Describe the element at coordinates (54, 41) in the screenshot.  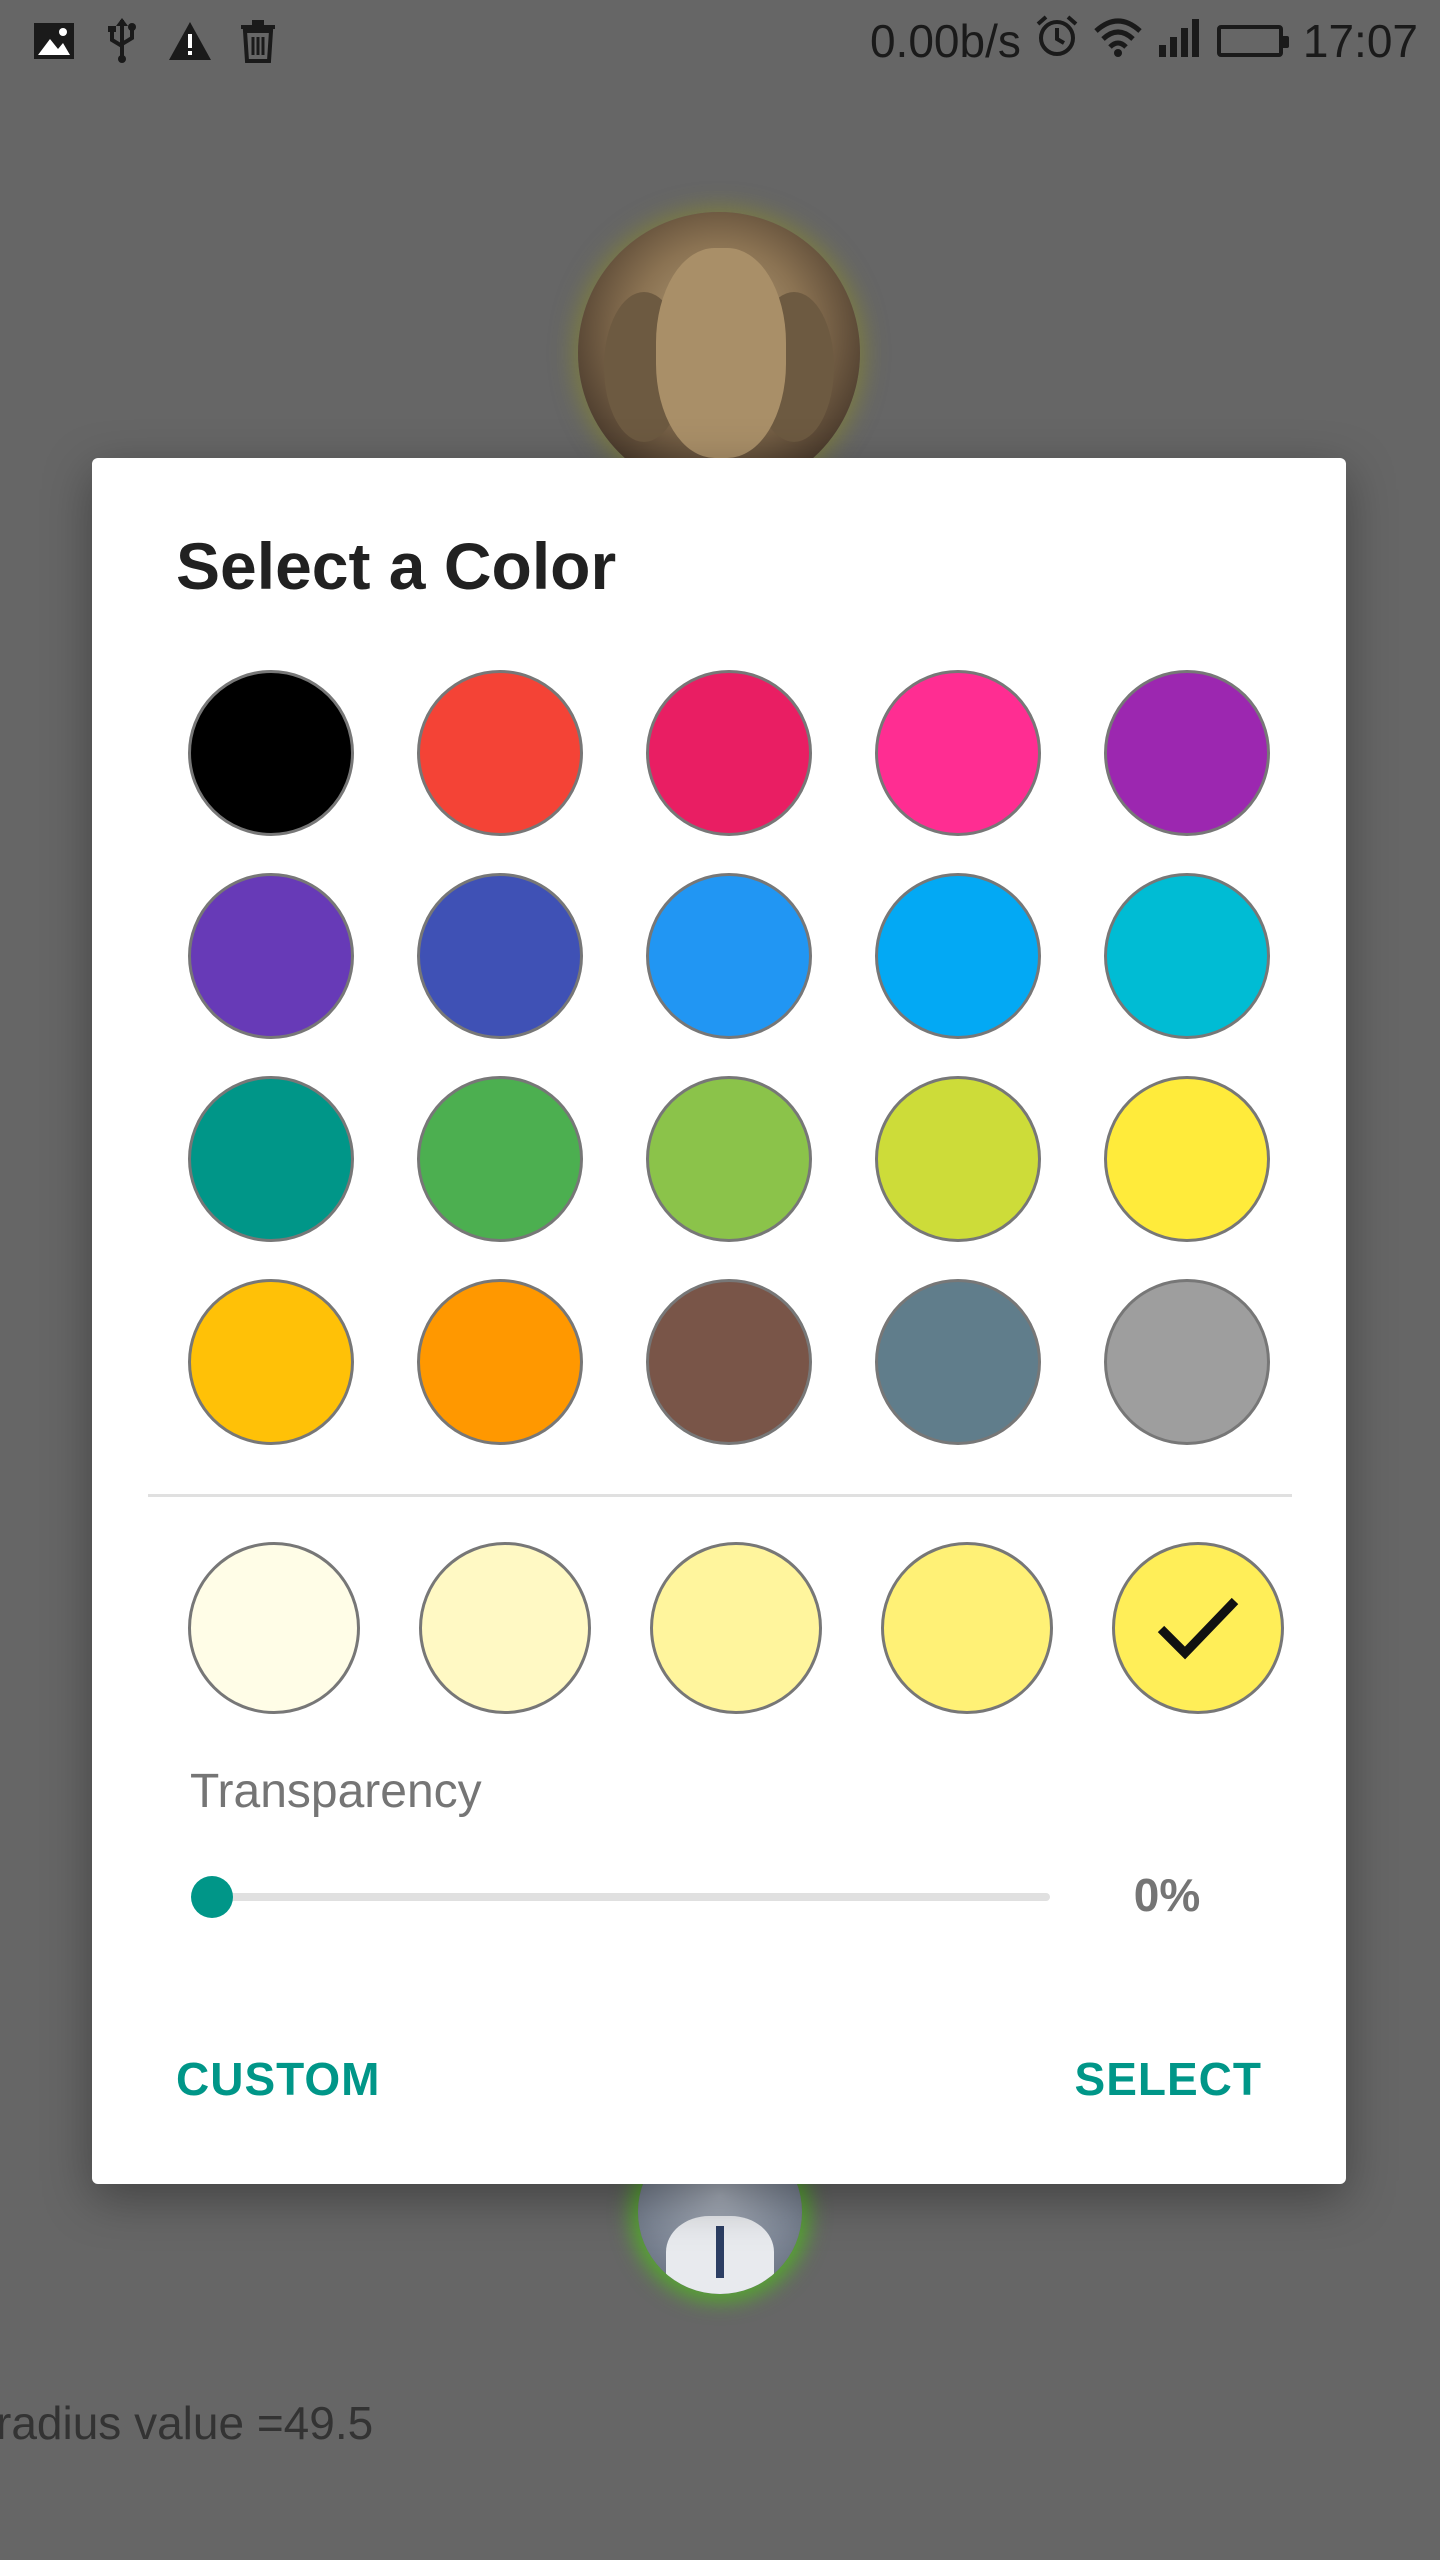
I see `image-icon` at that location.